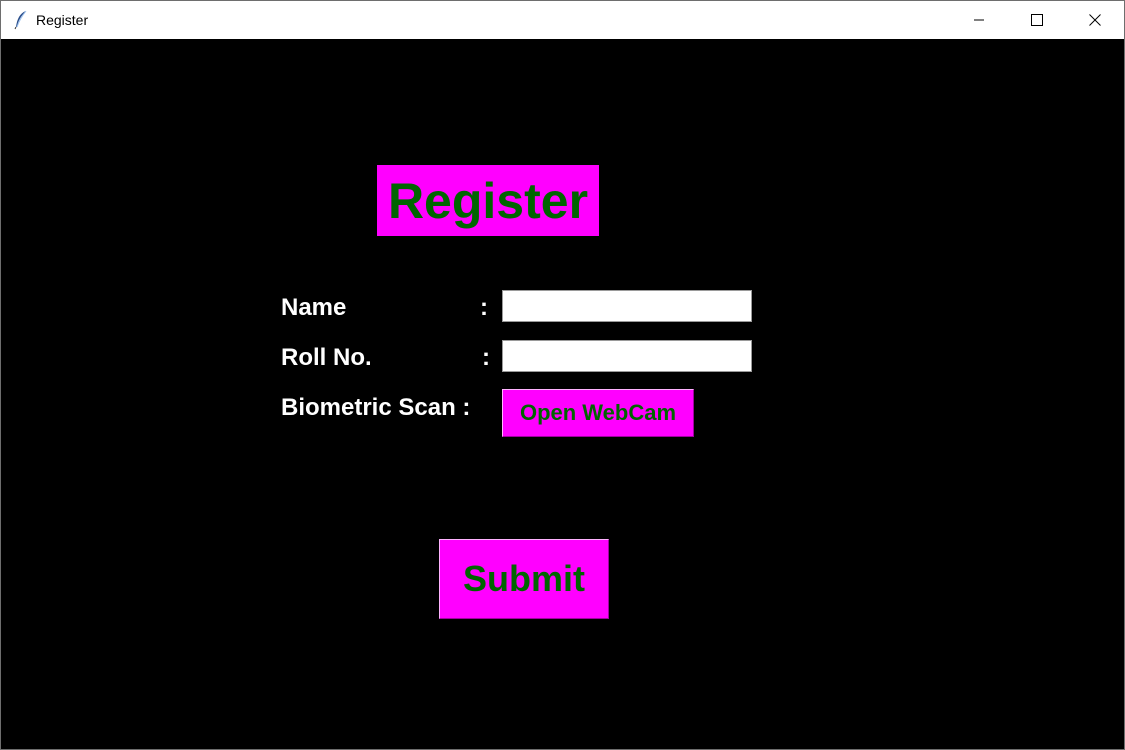  I want to click on roll-no-field, so click(627, 356).